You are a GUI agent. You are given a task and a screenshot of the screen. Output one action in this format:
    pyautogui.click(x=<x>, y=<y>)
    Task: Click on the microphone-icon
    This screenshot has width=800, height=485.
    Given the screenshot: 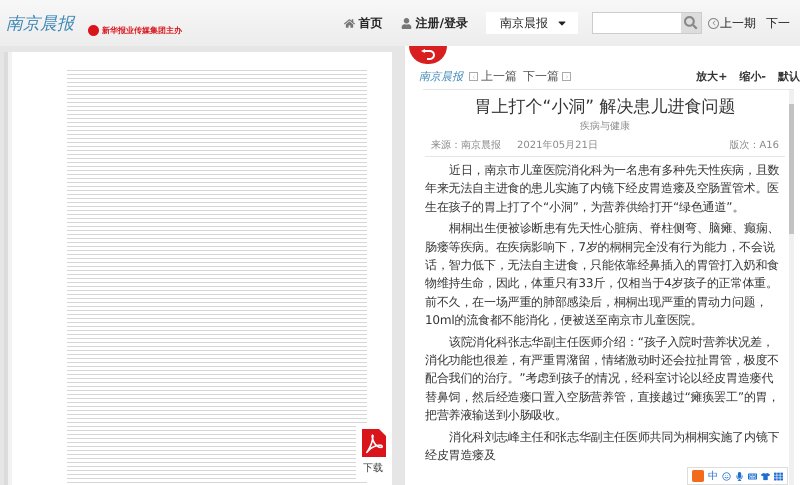 What is the action you would take?
    pyautogui.click(x=739, y=476)
    